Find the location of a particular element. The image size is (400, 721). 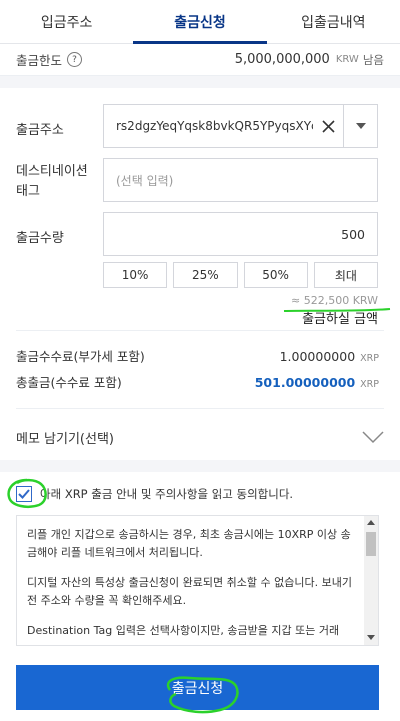

memo-label: 메모 남기기(선택) is located at coordinates (65, 439).